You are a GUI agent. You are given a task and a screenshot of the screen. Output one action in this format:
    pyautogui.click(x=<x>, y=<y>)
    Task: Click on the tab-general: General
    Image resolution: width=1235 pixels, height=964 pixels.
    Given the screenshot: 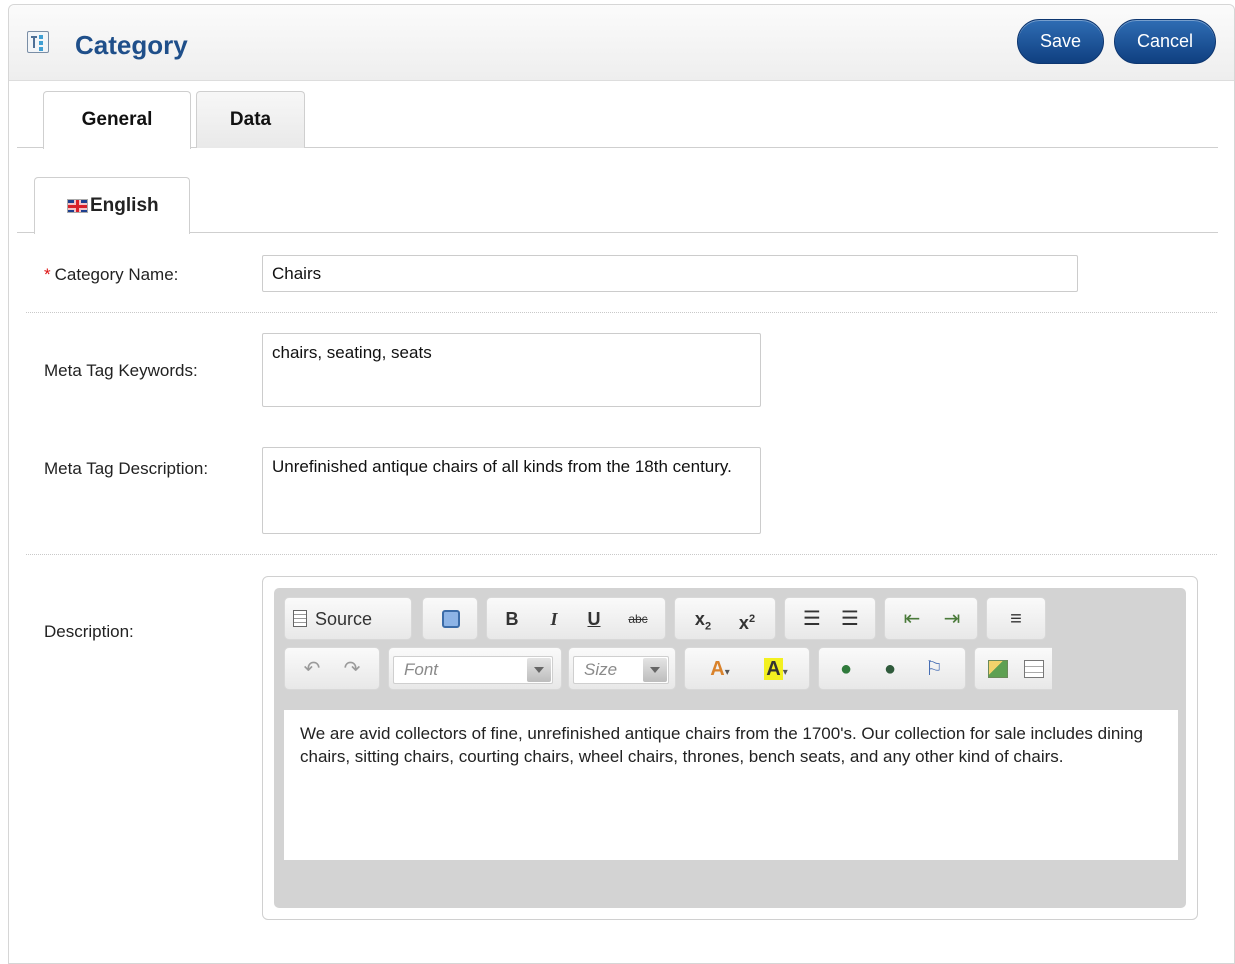 What is the action you would take?
    pyautogui.click(x=117, y=120)
    